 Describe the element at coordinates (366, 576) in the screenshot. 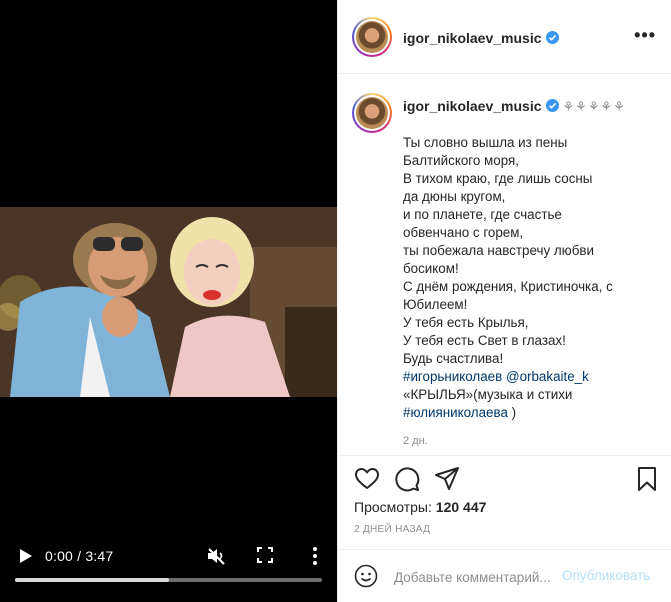

I see `emoji-icon` at that location.